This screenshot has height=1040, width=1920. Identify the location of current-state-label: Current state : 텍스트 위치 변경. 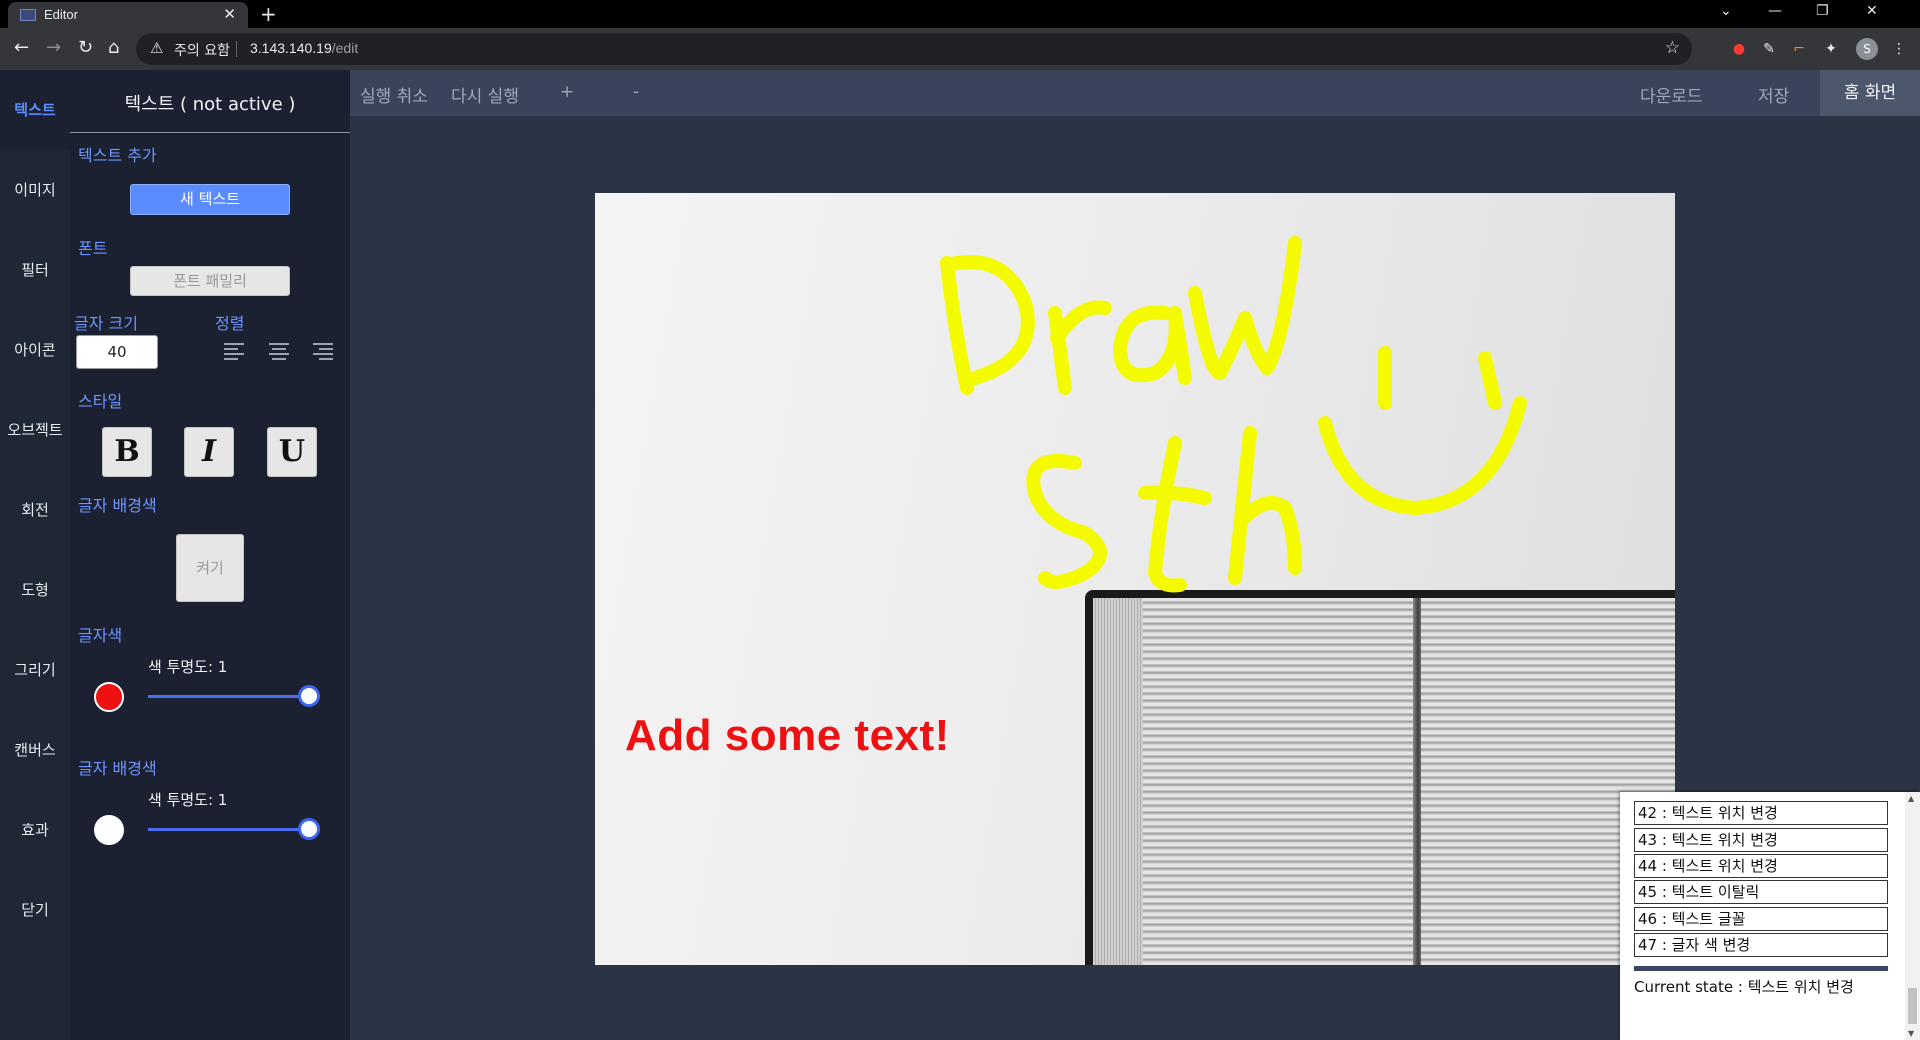
(1744, 987).